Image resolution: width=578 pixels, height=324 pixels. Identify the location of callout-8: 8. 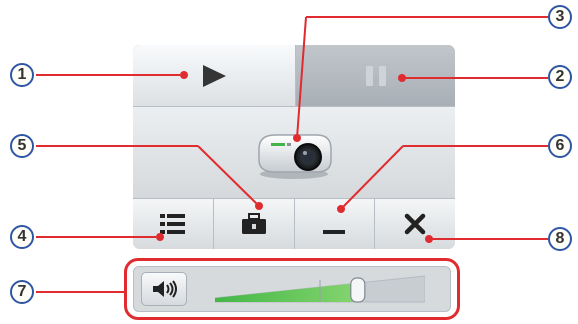
(560, 239).